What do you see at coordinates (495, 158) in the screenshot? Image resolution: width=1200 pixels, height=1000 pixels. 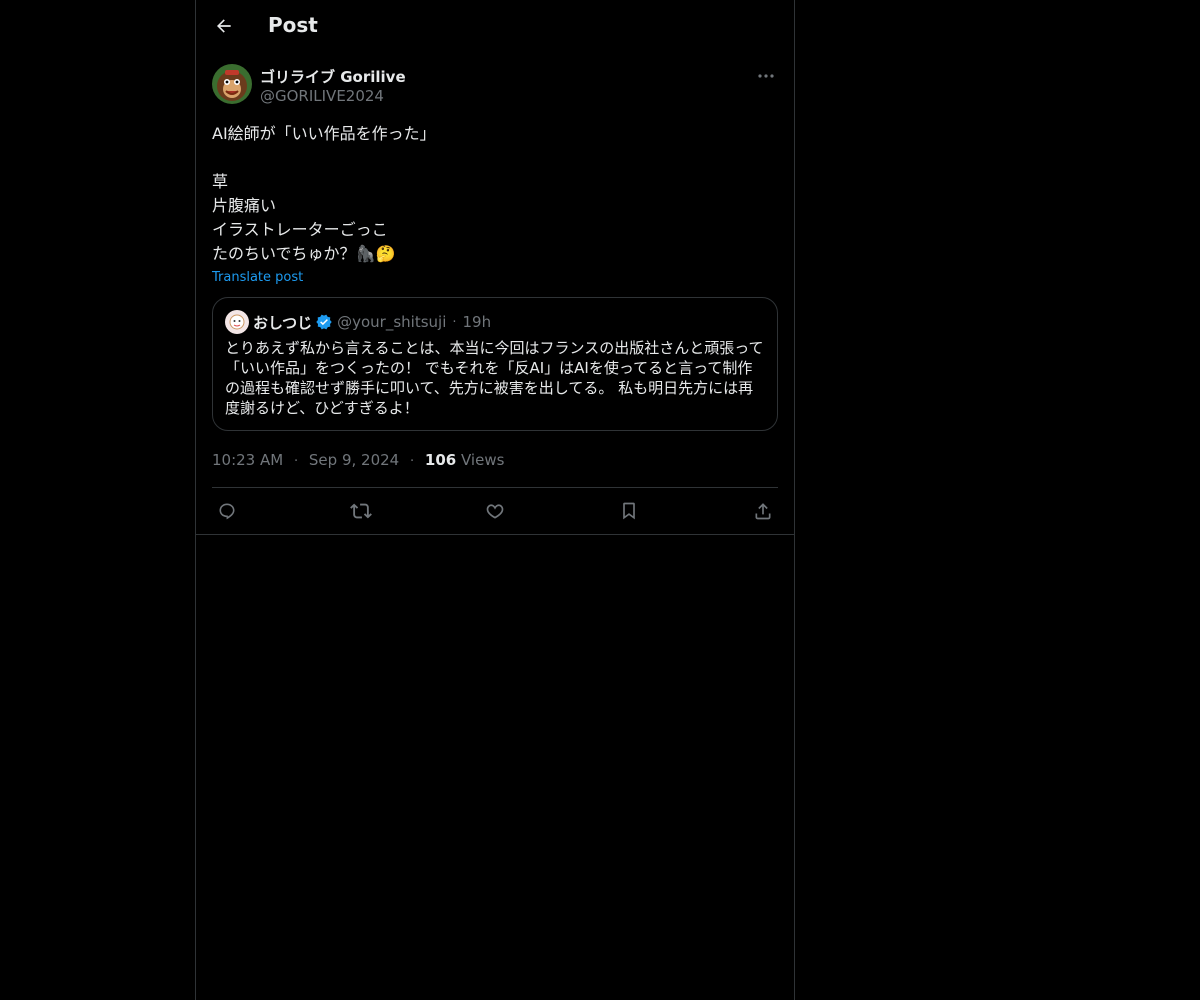 I see `post-text-line` at bounding box center [495, 158].